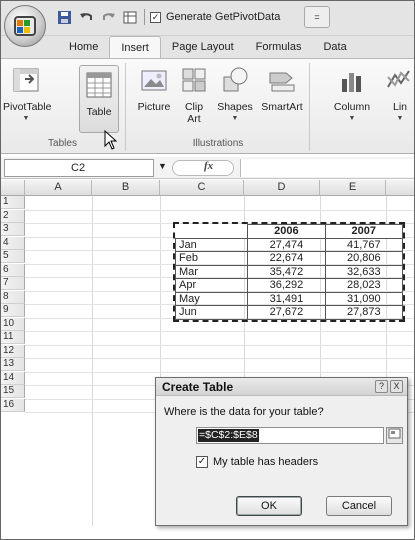  I want to click on row-header: 9, so click(12, 310).